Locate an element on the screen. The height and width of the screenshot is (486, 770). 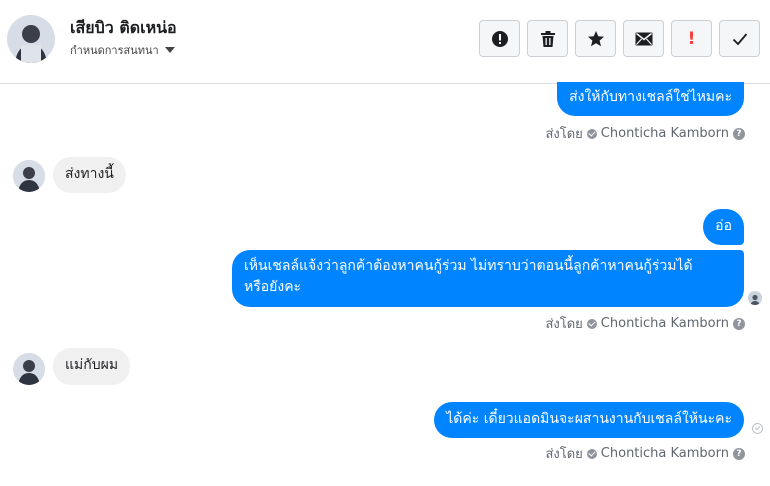
mark-spam-button is located at coordinates (499, 38).